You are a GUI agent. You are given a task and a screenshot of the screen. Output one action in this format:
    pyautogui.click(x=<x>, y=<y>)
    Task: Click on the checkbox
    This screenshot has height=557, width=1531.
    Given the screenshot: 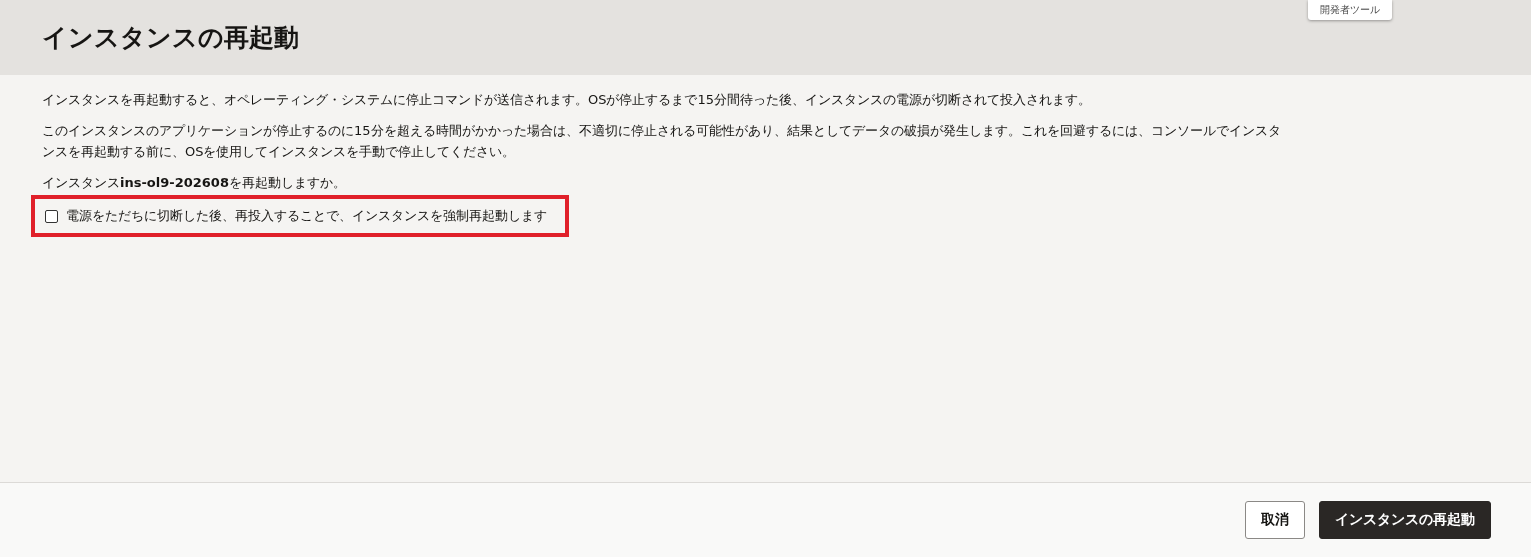 What is the action you would take?
    pyautogui.click(x=51, y=216)
    